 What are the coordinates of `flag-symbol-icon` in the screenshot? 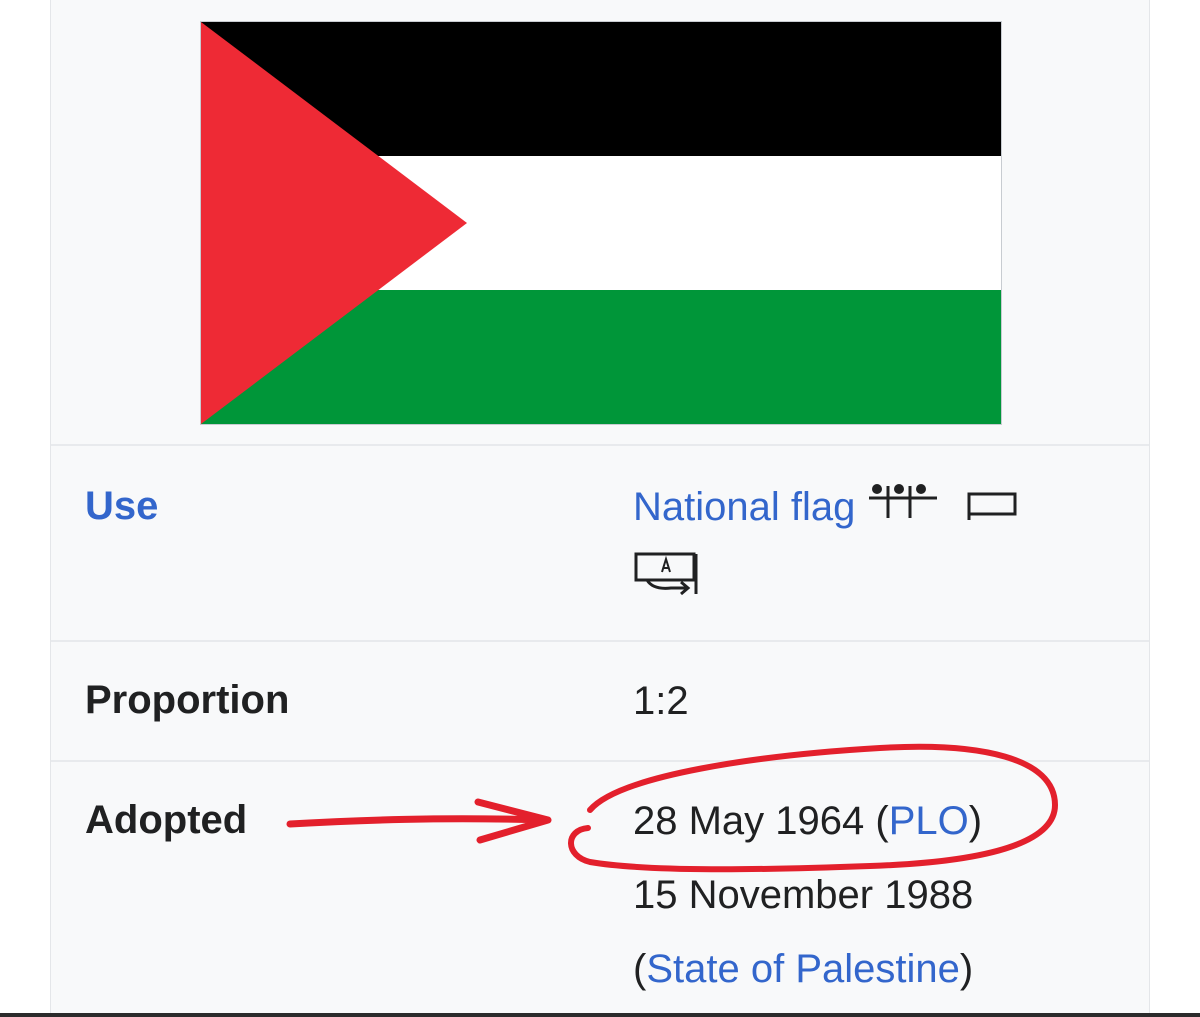 It's located at (904, 509).